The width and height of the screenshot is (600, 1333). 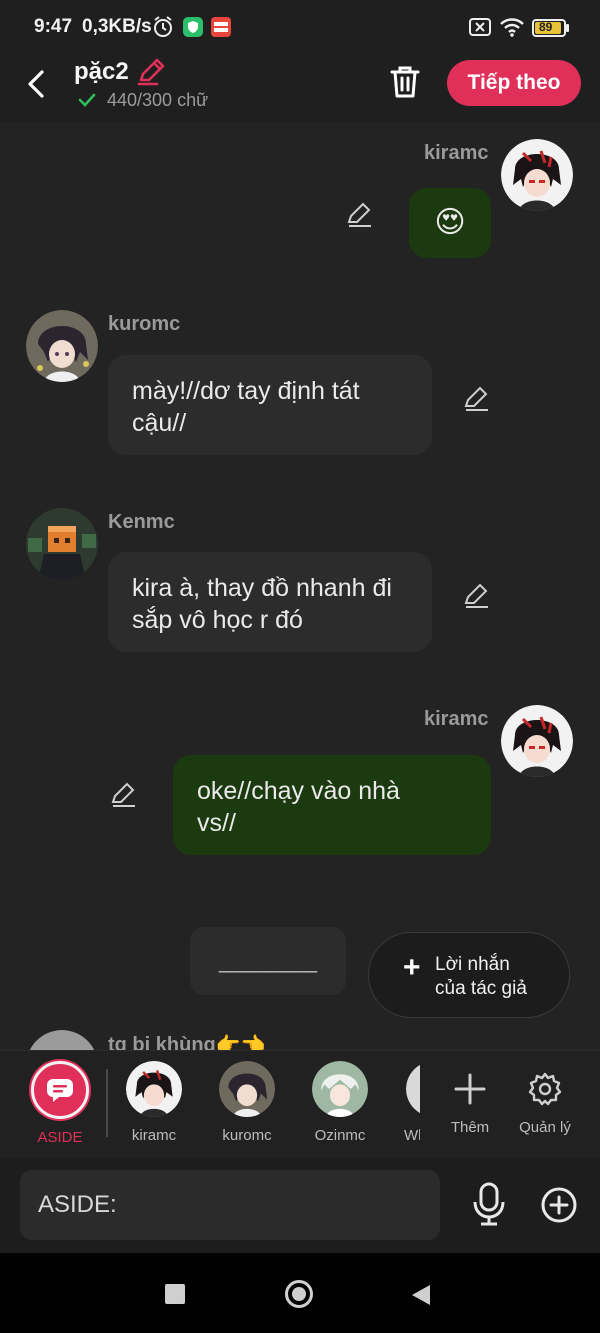 What do you see at coordinates (101, 71) in the screenshot?
I see `page-title: pặc2` at bounding box center [101, 71].